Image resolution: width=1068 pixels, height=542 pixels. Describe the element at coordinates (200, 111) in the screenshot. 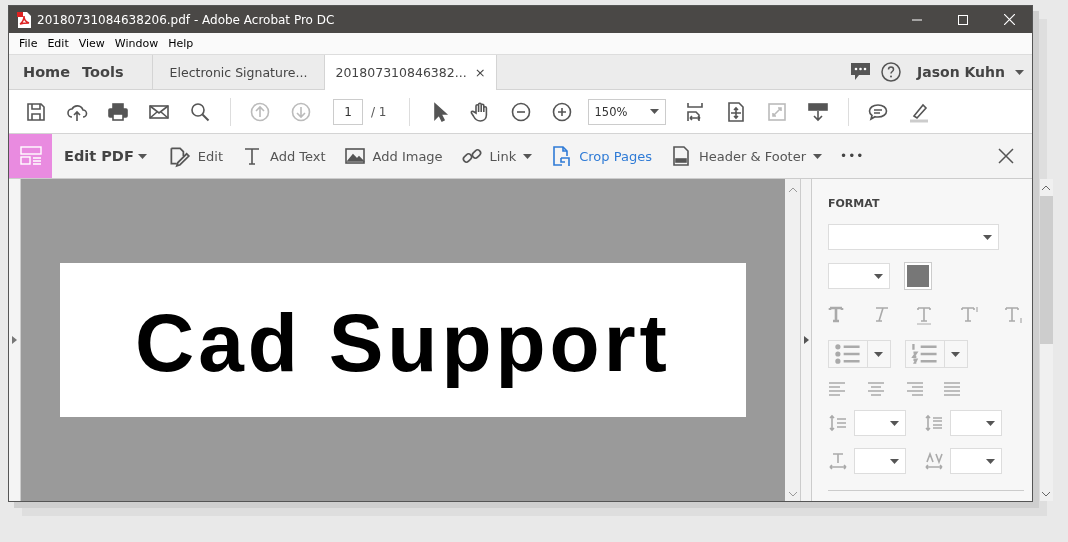

I see `search-icon` at that location.